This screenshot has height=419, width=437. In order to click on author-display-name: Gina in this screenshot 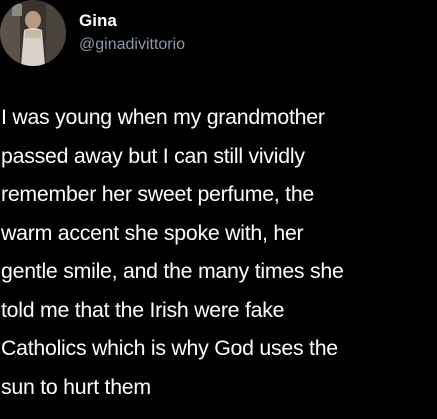, I will do `click(98, 21)`.